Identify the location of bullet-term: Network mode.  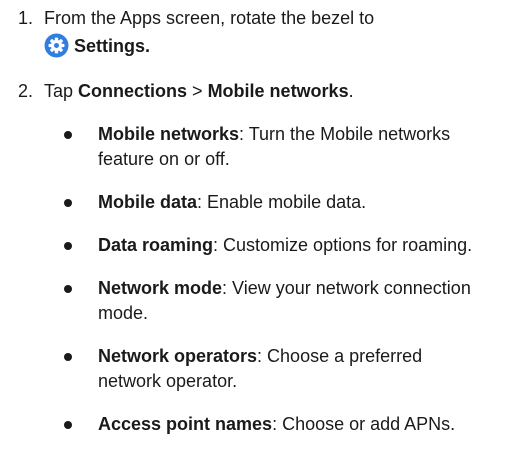
(160, 288).